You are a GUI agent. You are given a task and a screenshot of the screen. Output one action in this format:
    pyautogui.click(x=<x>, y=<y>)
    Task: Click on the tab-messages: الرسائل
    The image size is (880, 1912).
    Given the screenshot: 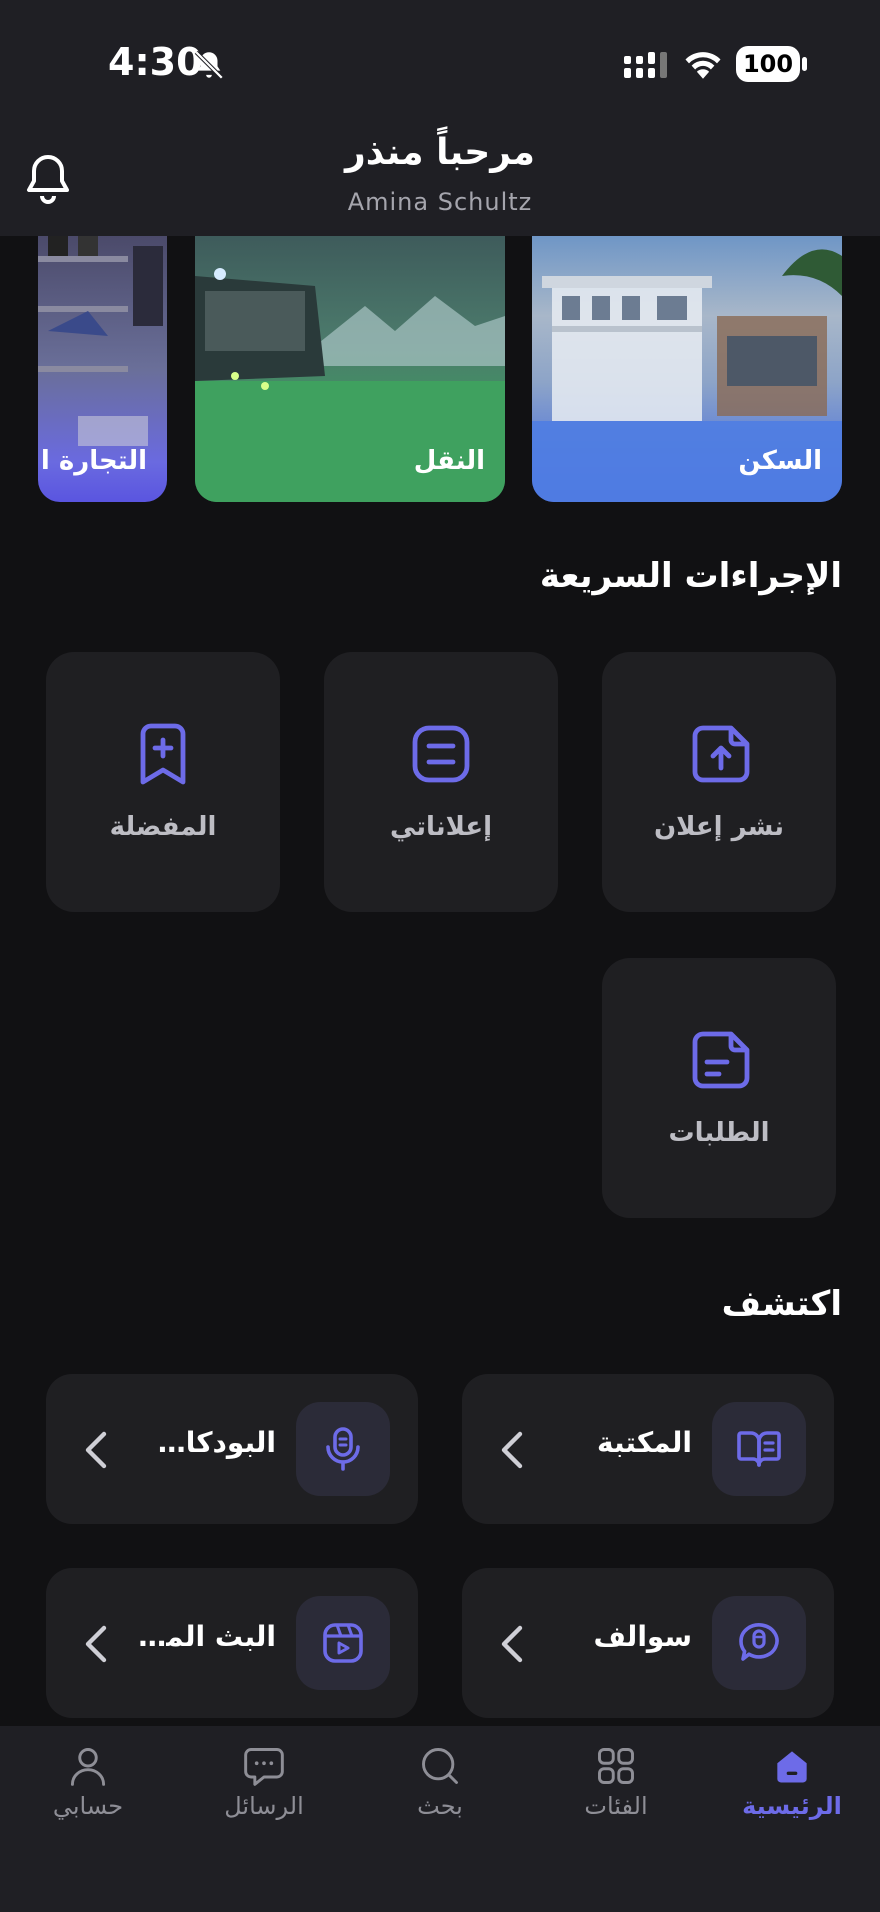 What is the action you would take?
    pyautogui.click(x=264, y=1786)
    